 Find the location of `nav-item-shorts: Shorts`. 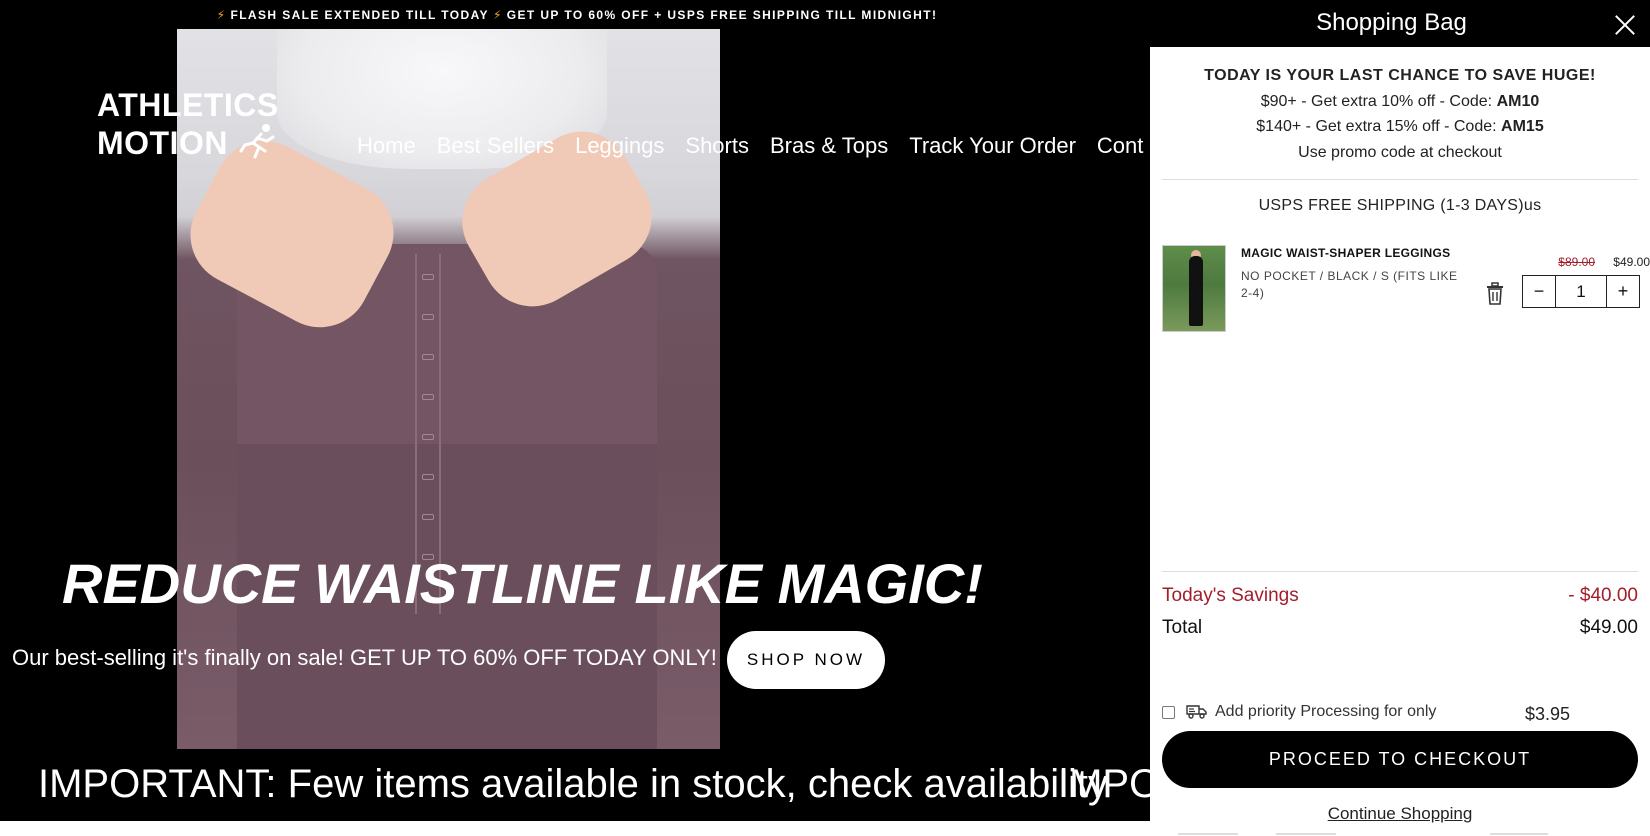

nav-item-shorts: Shorts is located at coordinates (717, 146).